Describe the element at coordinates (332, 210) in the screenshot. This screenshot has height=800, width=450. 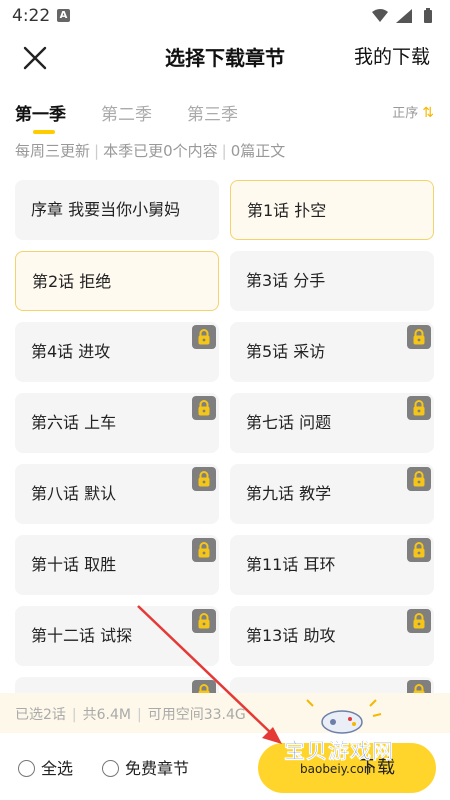
I see `chapter-item: 第1话 扑空` at that location.